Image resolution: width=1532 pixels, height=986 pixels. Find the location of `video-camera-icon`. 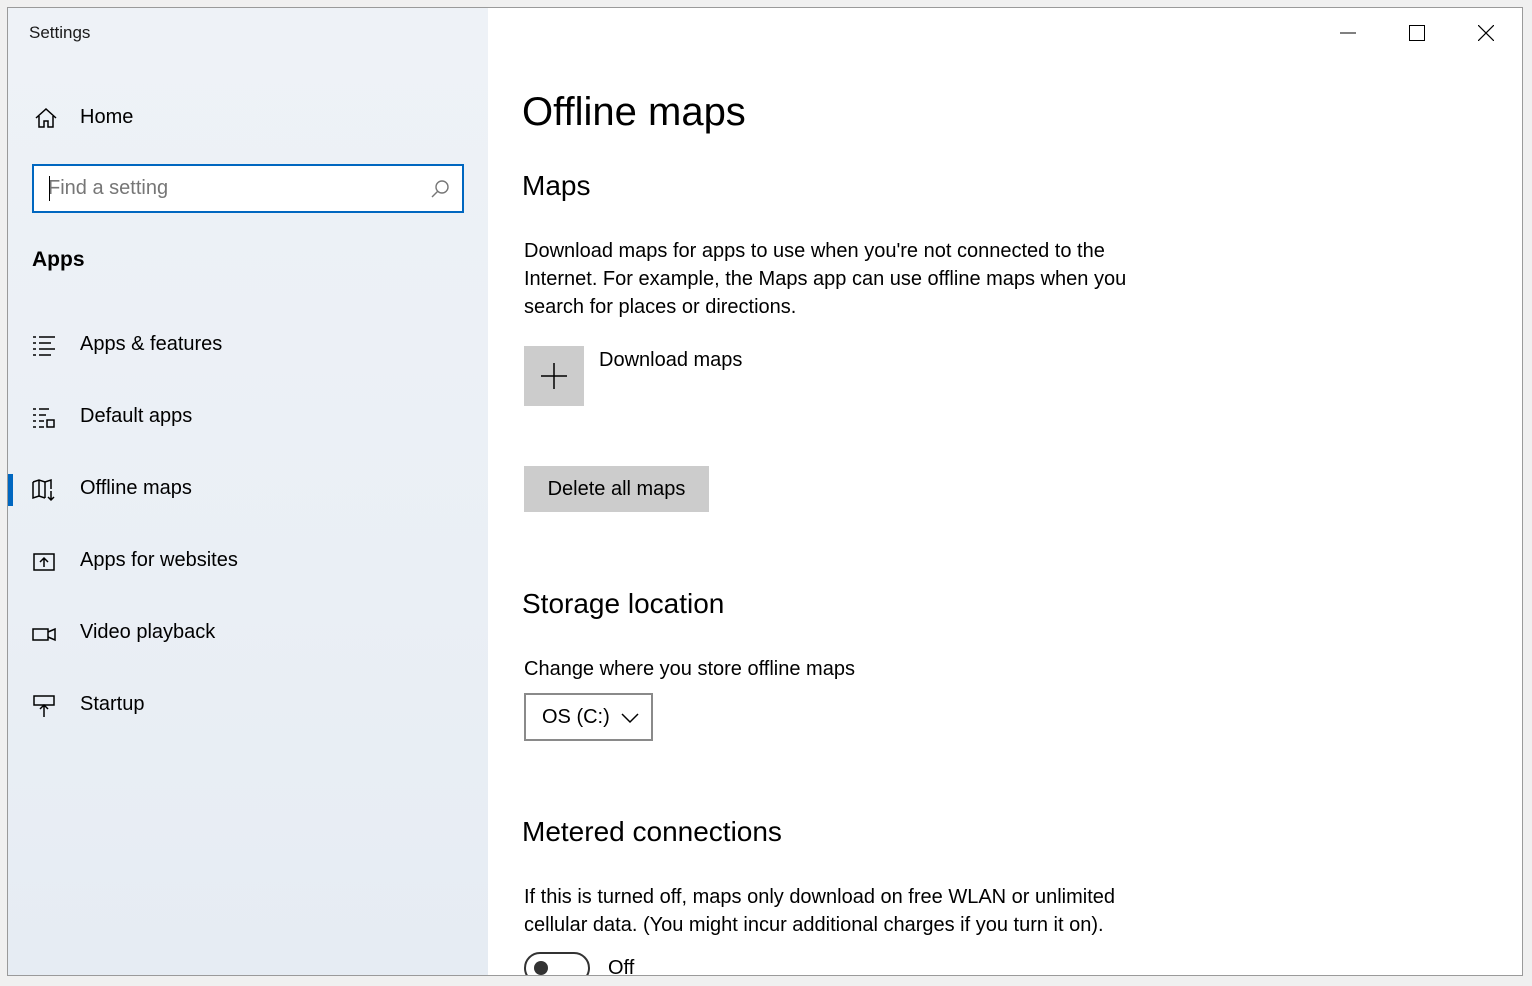

video-camera-icon is located at coordinates (44, 634).